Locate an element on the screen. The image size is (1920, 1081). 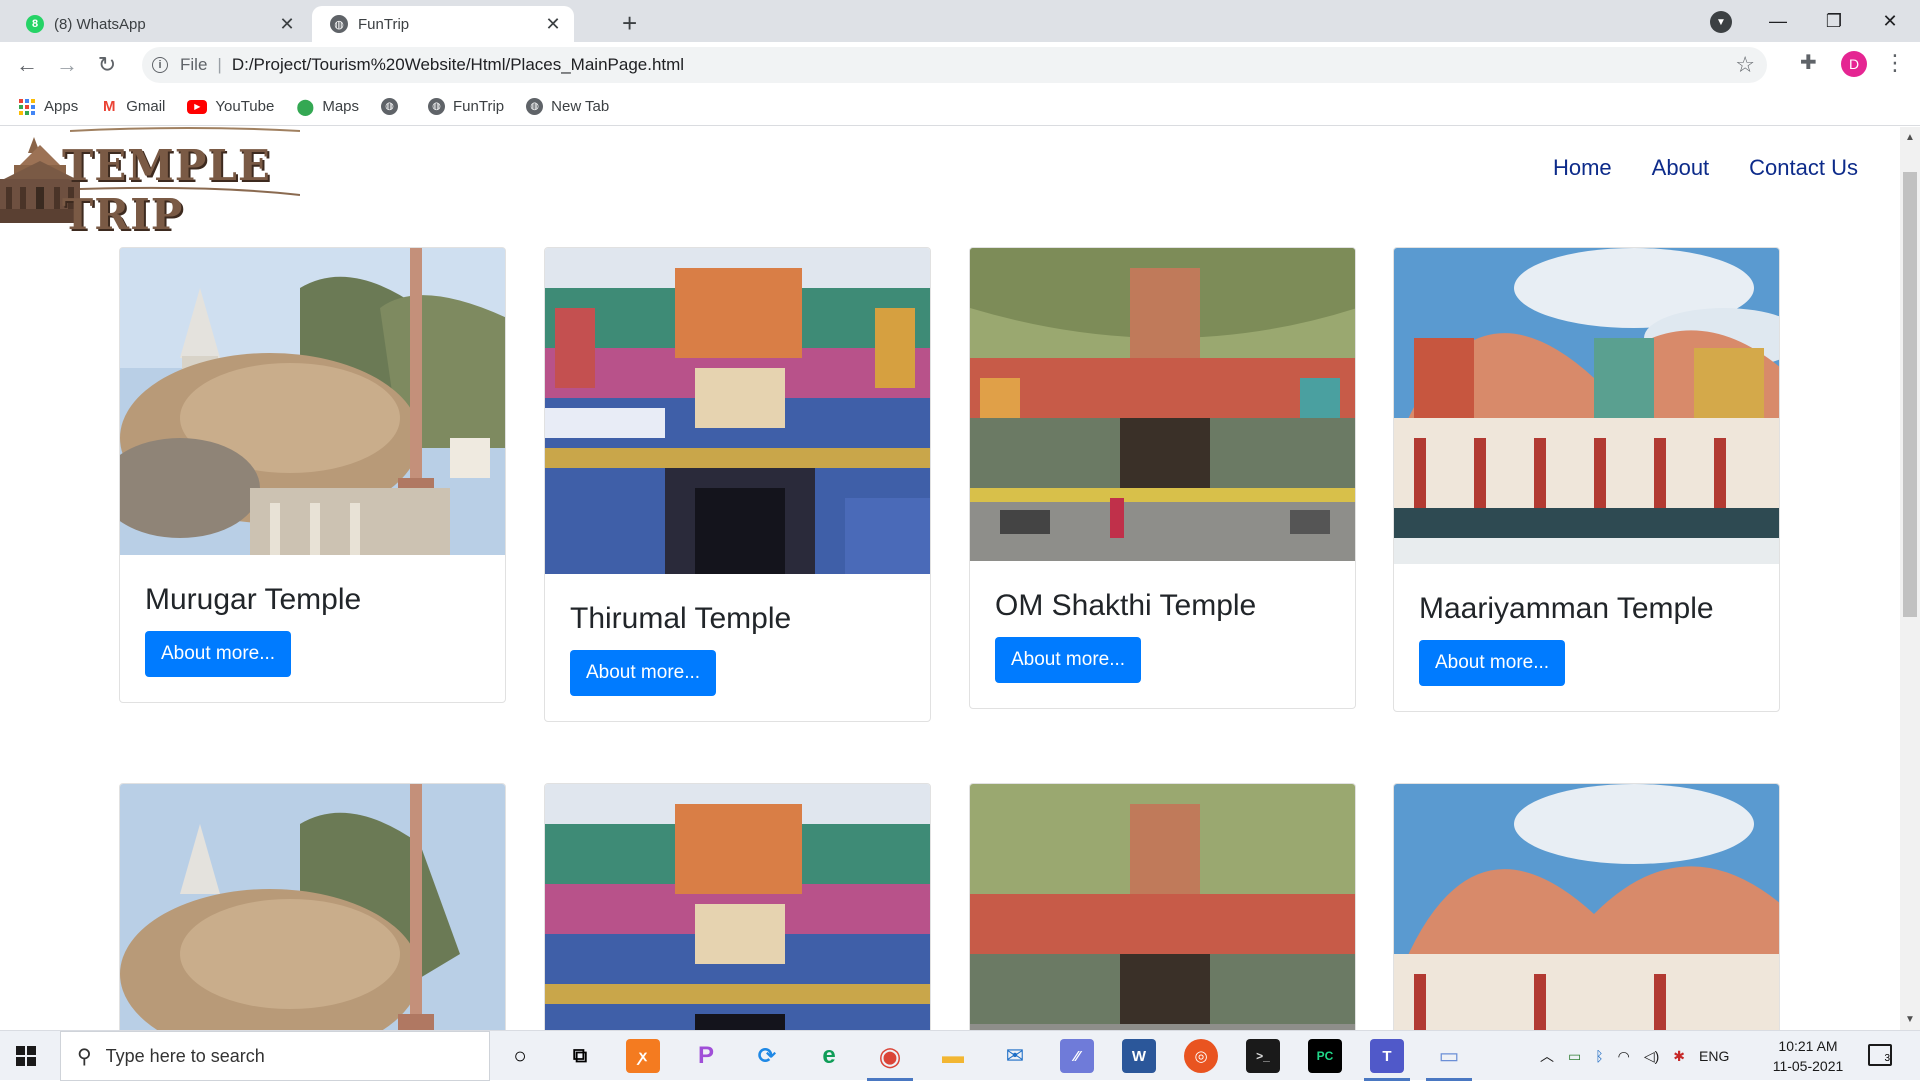
clock-date: 11-05-2021 is located at coordinates (1808, 1066).